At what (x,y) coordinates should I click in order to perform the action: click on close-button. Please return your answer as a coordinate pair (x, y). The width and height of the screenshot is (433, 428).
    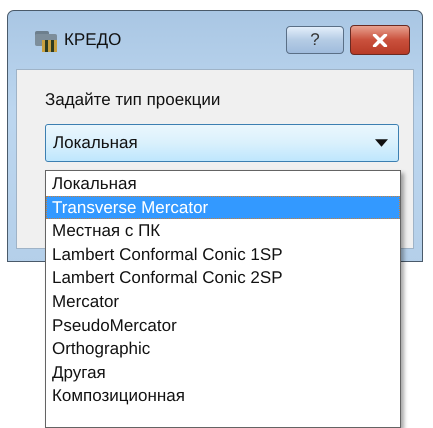
    Looking at the image, I should click on (380, 40).